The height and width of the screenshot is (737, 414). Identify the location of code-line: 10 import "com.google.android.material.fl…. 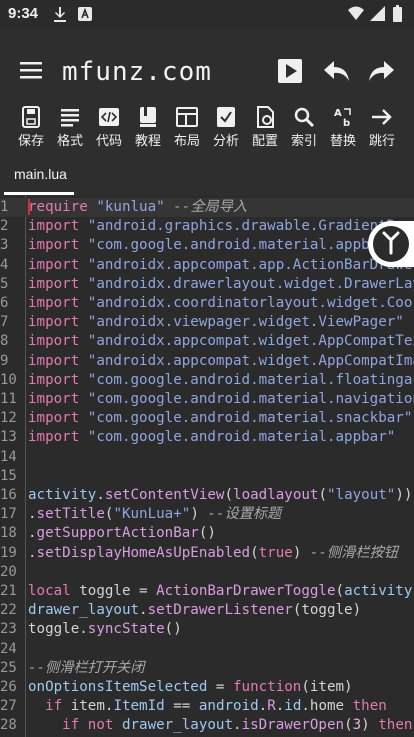
(207, 380).